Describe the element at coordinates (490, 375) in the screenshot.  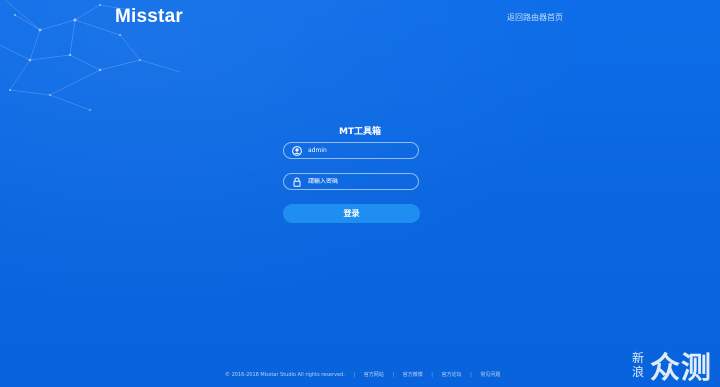
I see `footer-link-faq: 常见问题` at that location.